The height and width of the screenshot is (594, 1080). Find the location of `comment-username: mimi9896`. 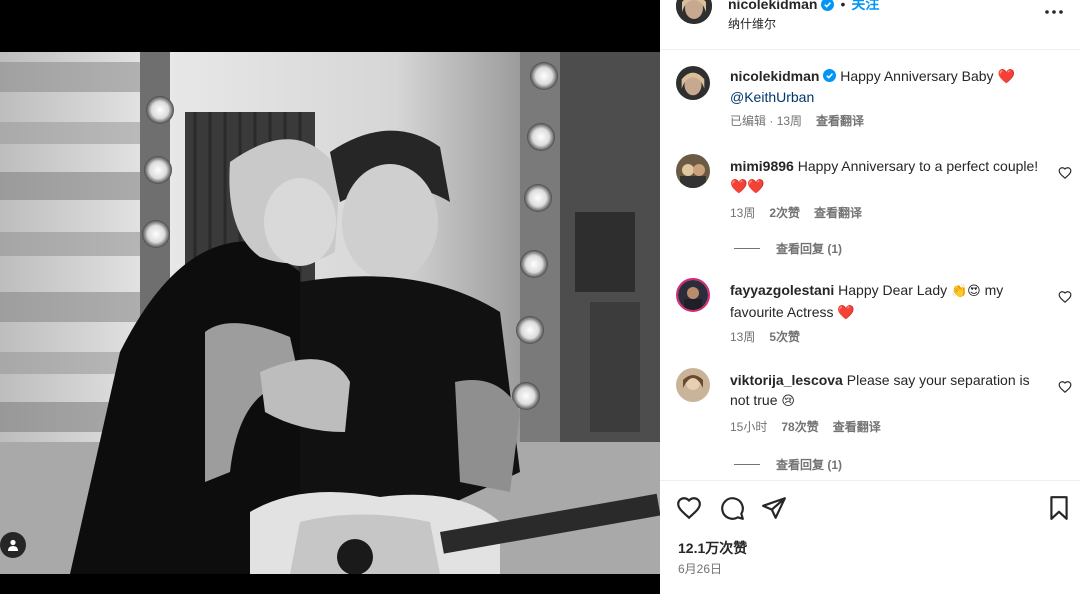

comment-username: mimi9896 is located at coordinates (762, 166).